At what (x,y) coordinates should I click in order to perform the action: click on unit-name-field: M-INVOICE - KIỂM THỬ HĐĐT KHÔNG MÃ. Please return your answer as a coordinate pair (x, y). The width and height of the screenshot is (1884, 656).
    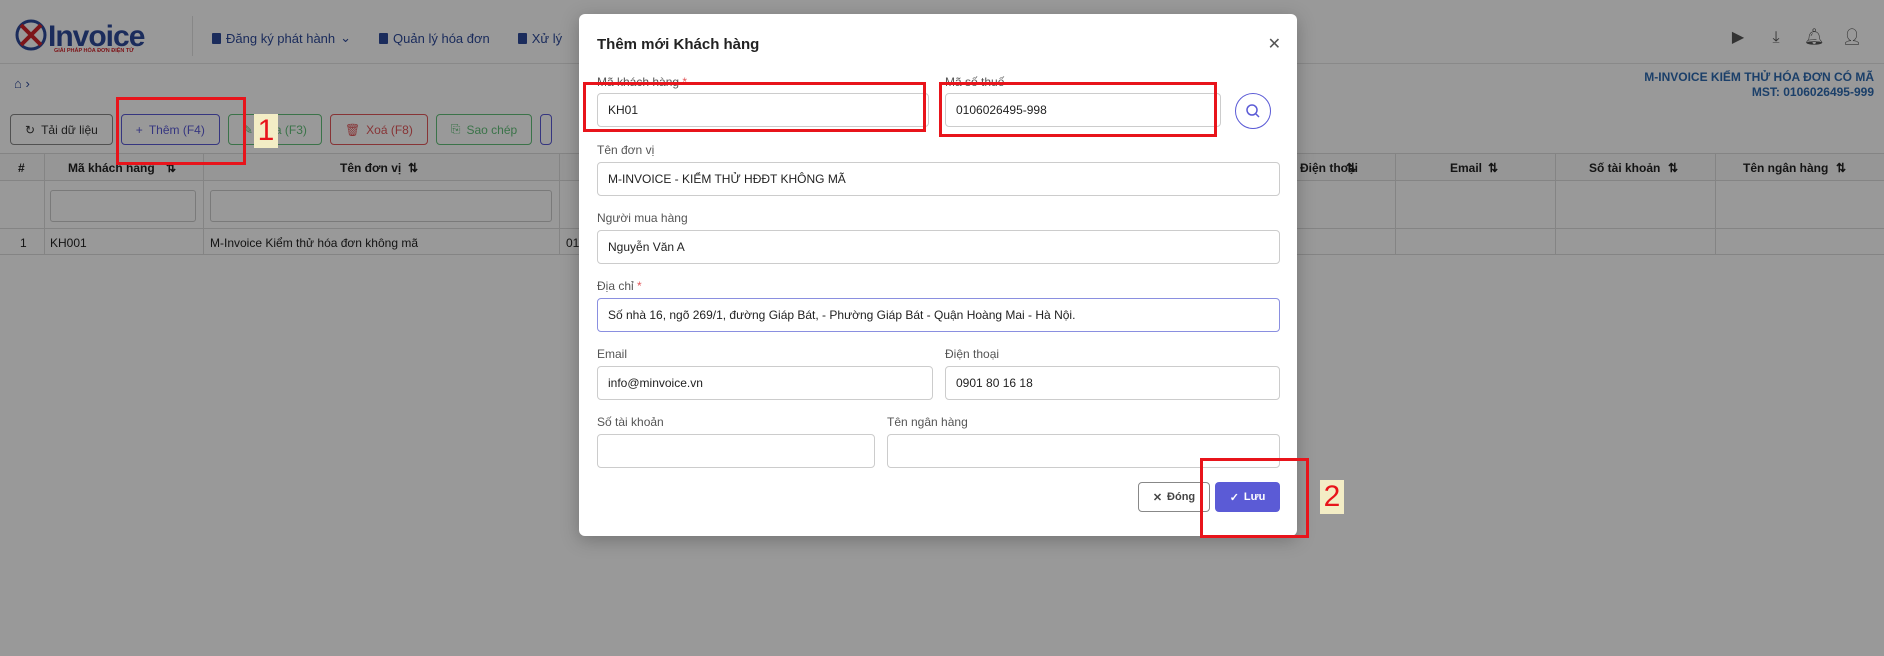
    Looking at the image, I should click on (938, 179).